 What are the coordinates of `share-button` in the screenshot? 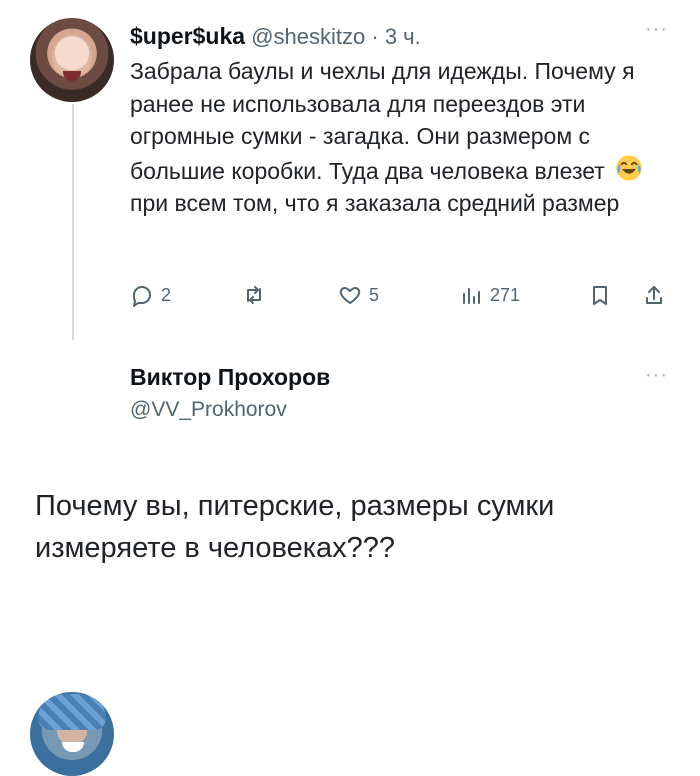 It's located at (654, 295).